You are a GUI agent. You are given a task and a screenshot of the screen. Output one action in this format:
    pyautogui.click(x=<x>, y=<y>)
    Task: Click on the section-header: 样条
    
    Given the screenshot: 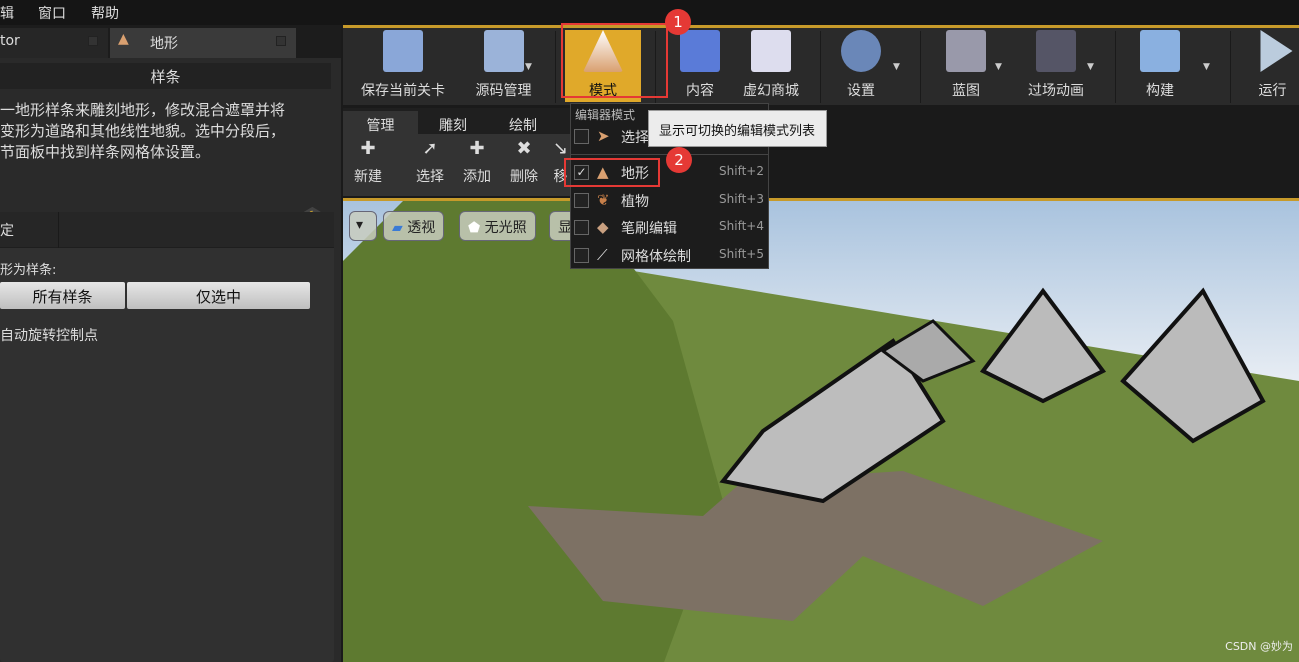 What is the action you would take?
    pyautogui.click(x=165, y=76)
    